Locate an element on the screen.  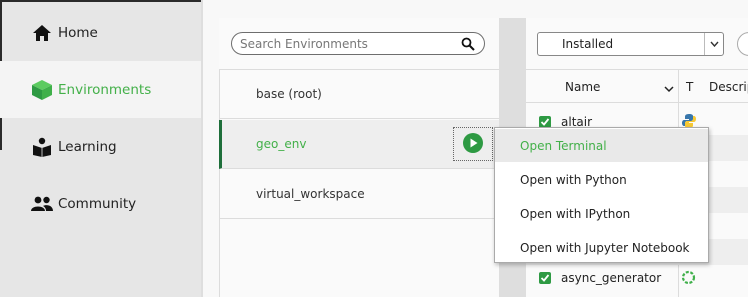
menu-item-open-with-jupyter-notebook: Open with Jupyter Notebook is located at coordinates (601, 247).